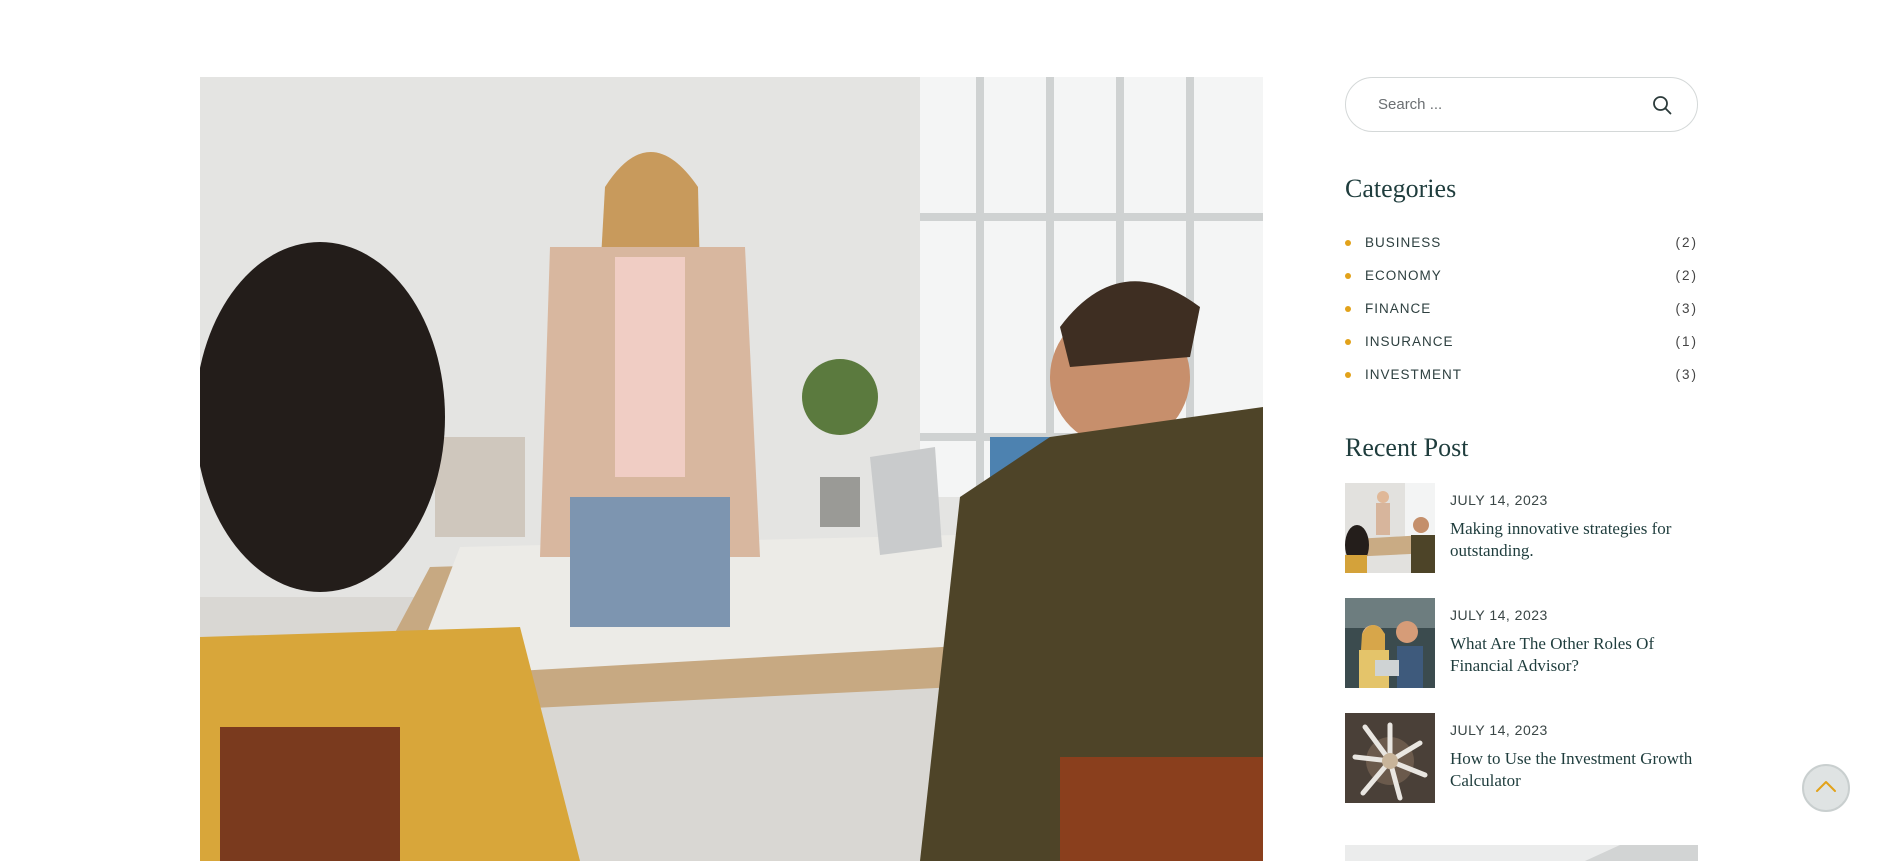  Describe the element at coordinates (1521, 853) in the screenshot. I see `sidebar-banner-image` at that location.